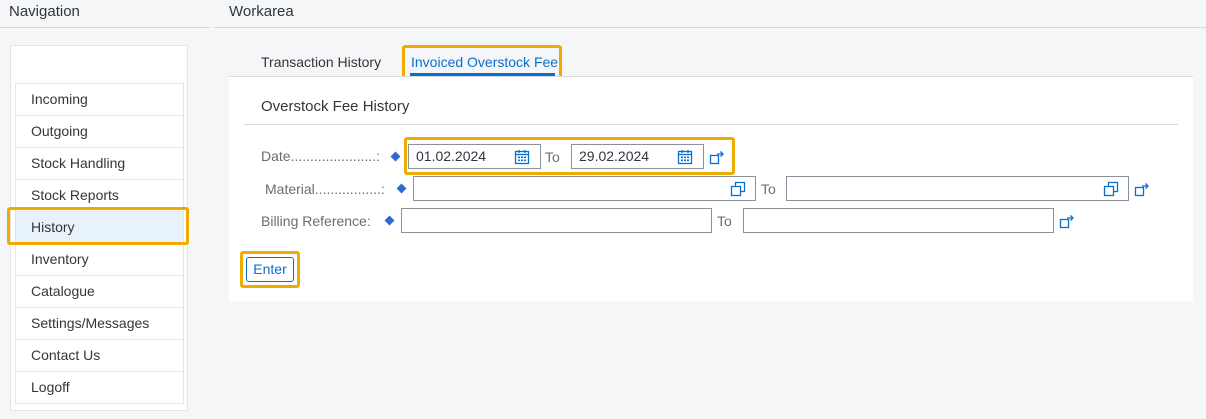 This screenshot has height=419, width=1206. Describe the element at coordinates (261, 11) in the screenshot. I see `workarea-title: Workarea` at that location.